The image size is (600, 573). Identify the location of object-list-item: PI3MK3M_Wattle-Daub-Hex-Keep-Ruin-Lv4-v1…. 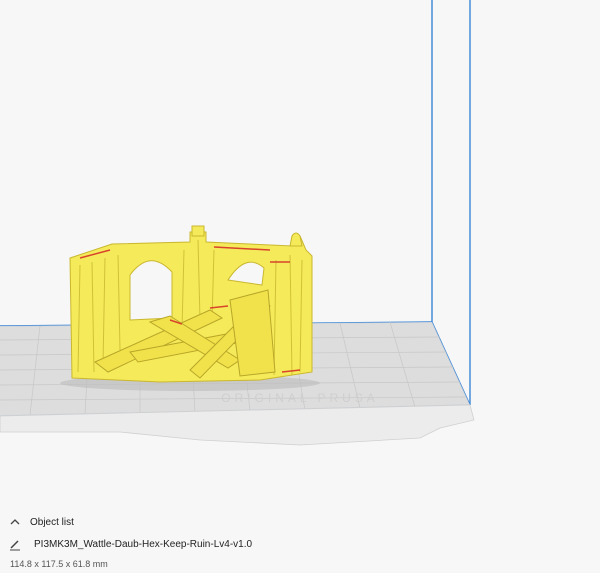
(130, 544).